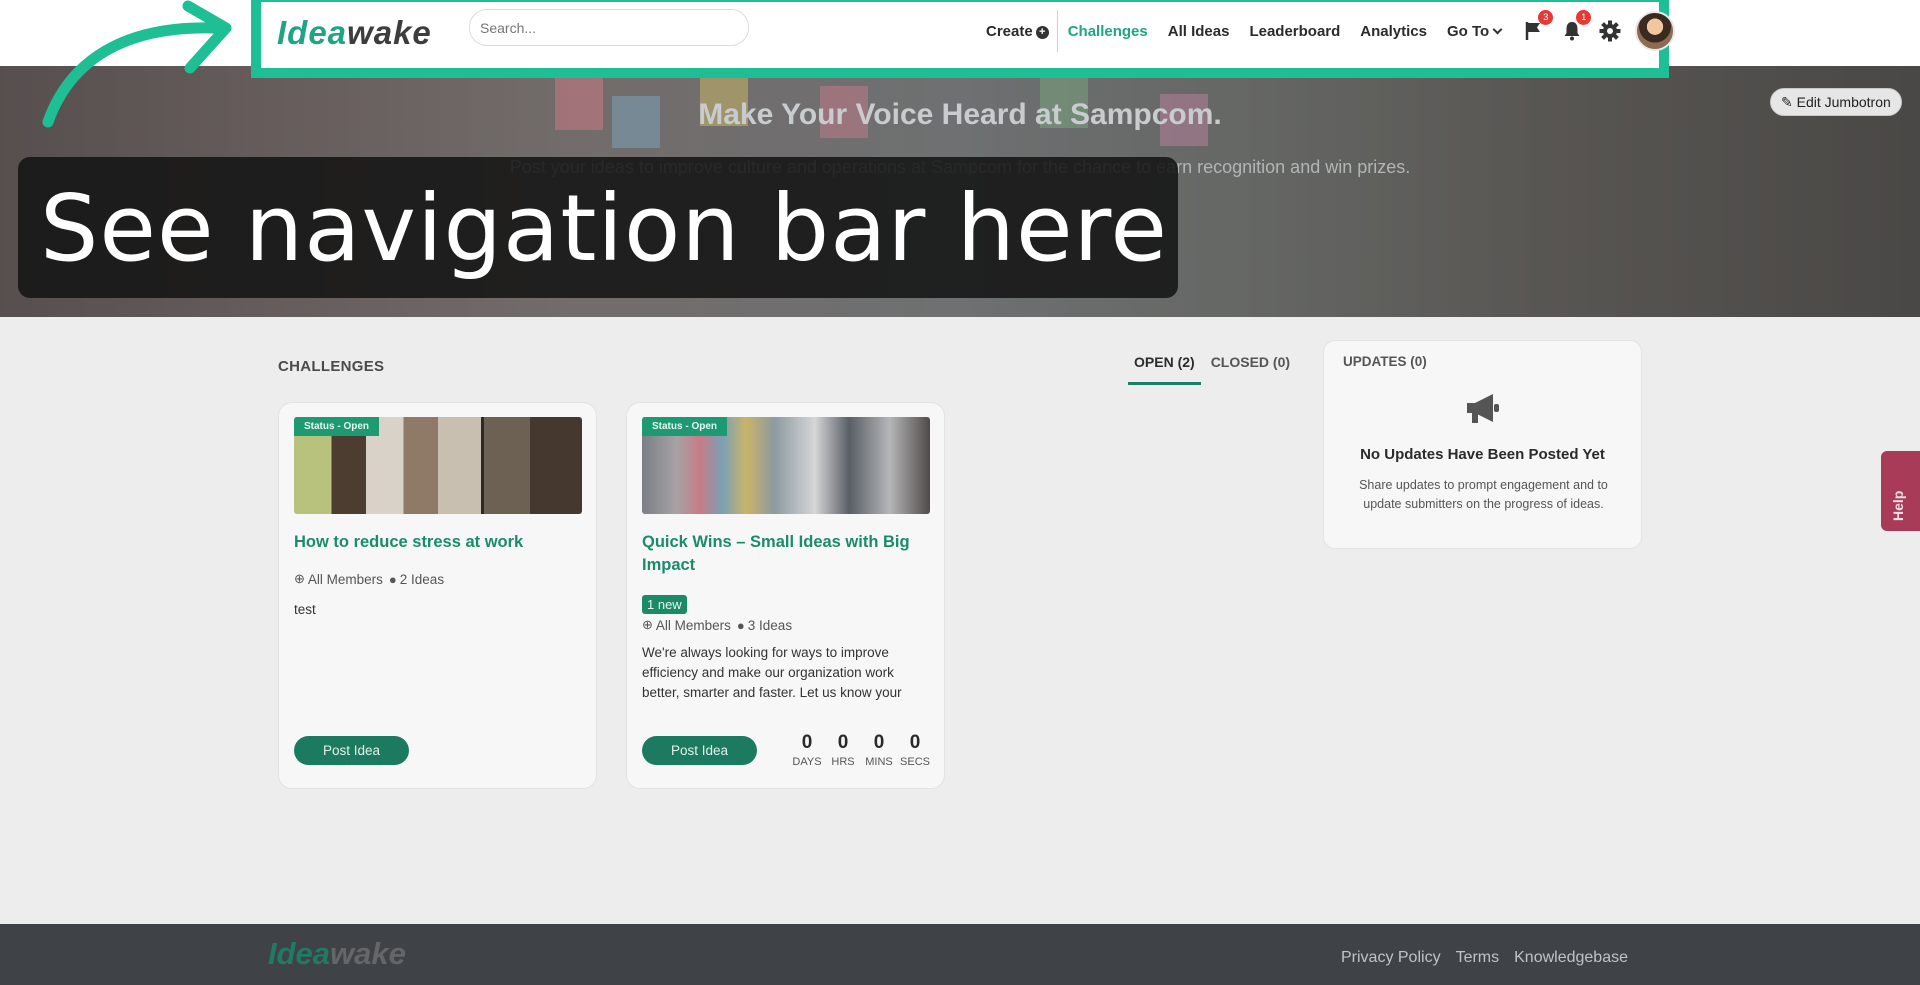  Describe the element at coordinates (1391, 958) in the screenshot. I see `footer-link-privacy-policy: Privacy Policy` at that location.